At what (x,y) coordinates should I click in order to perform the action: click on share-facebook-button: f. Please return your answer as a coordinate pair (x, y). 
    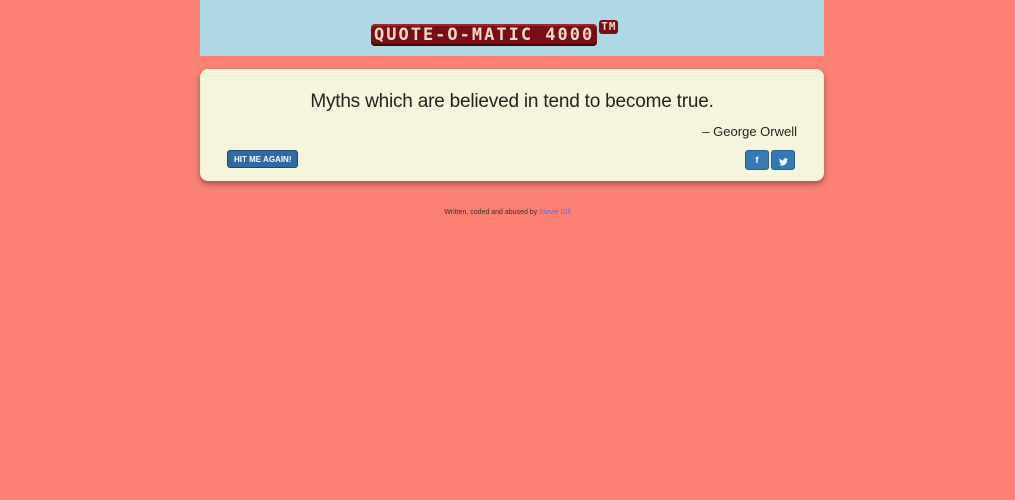
    Looking at the image, I should click on (757, 160).